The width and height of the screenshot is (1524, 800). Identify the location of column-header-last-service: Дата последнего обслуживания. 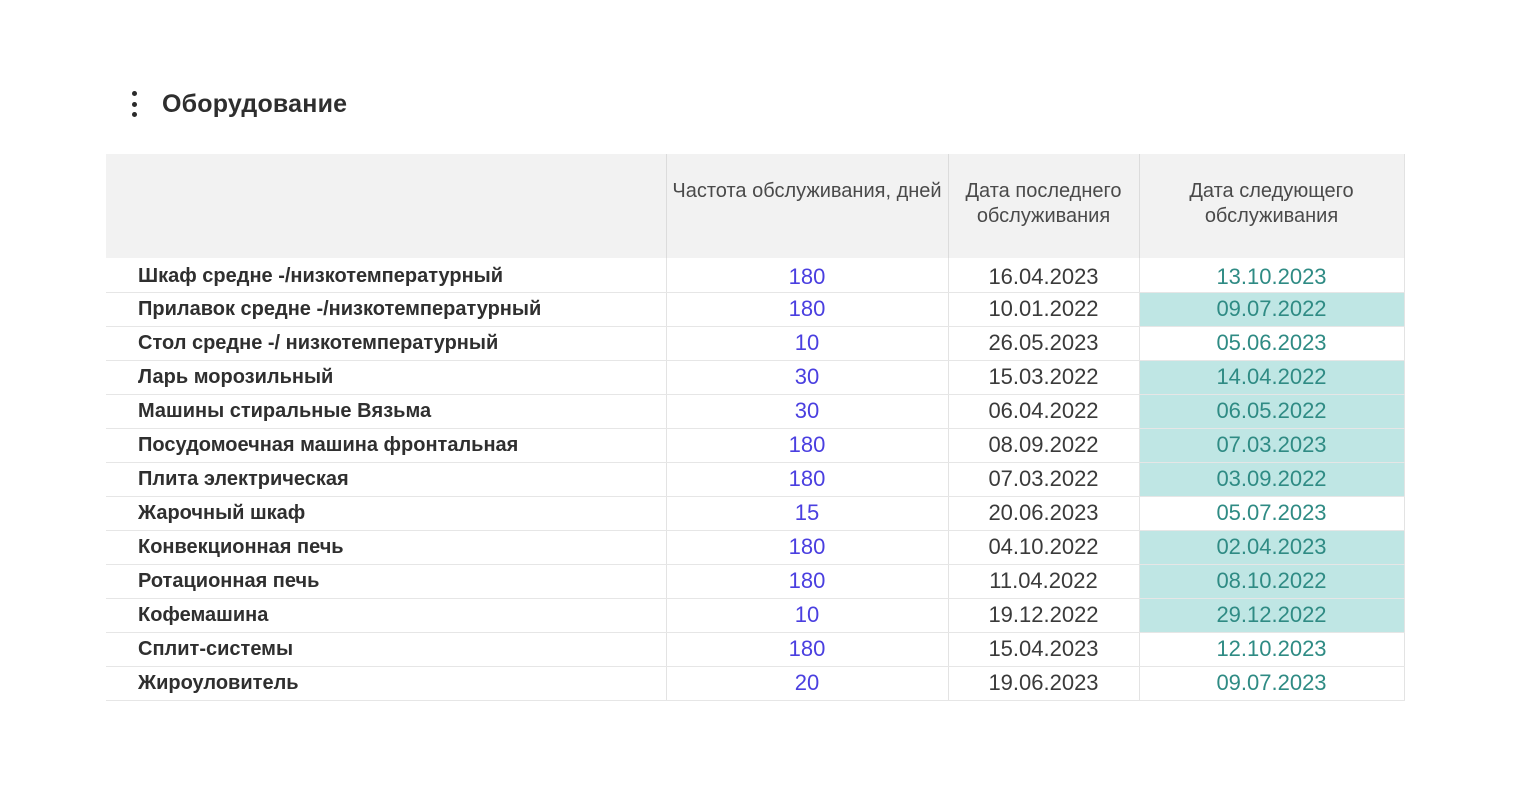
(1044, 206).